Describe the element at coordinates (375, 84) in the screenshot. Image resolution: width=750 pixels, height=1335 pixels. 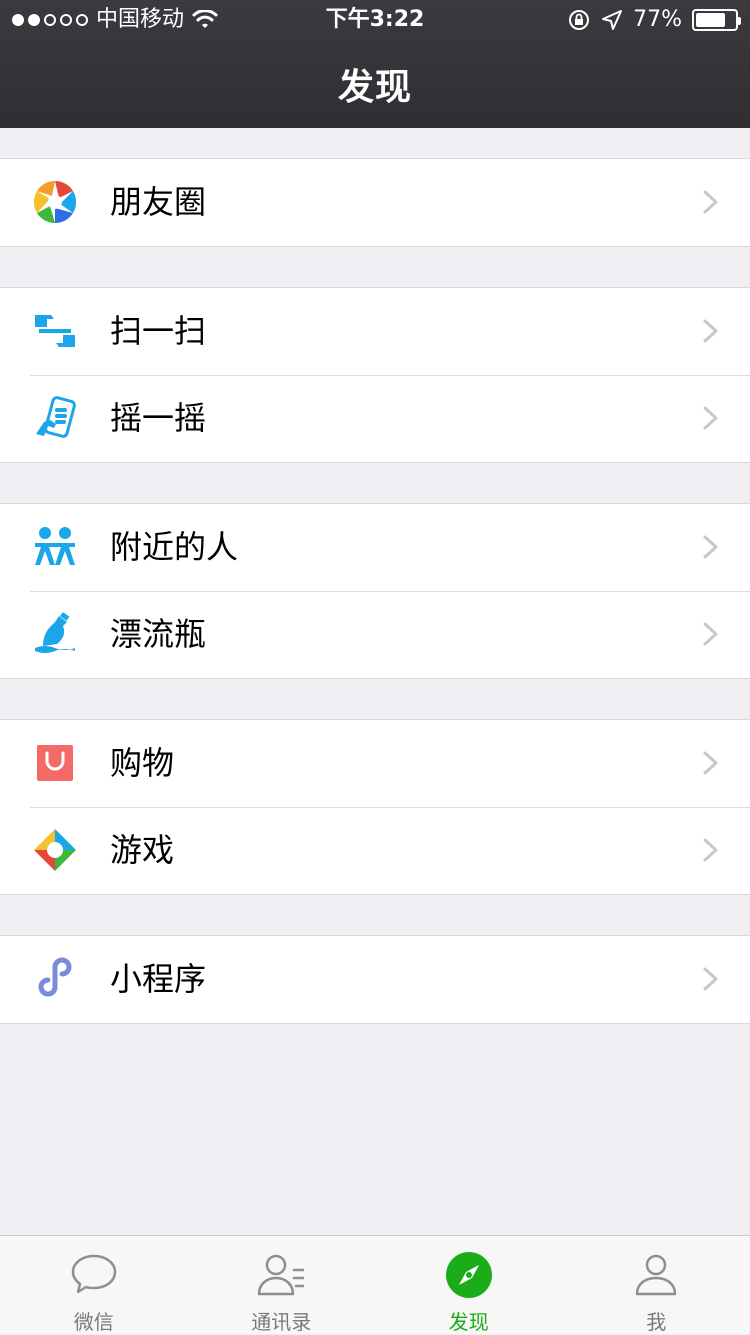
I see `page-title: 发现` at that location.